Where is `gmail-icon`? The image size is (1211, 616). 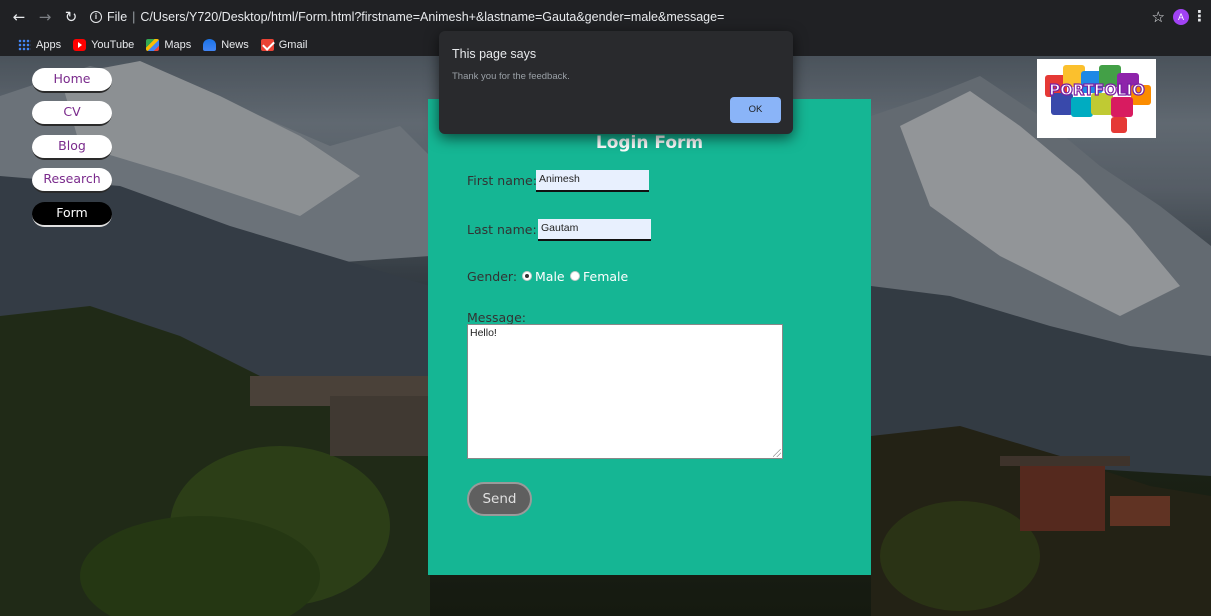
gmail-icon is located at coordinates (267, 45).